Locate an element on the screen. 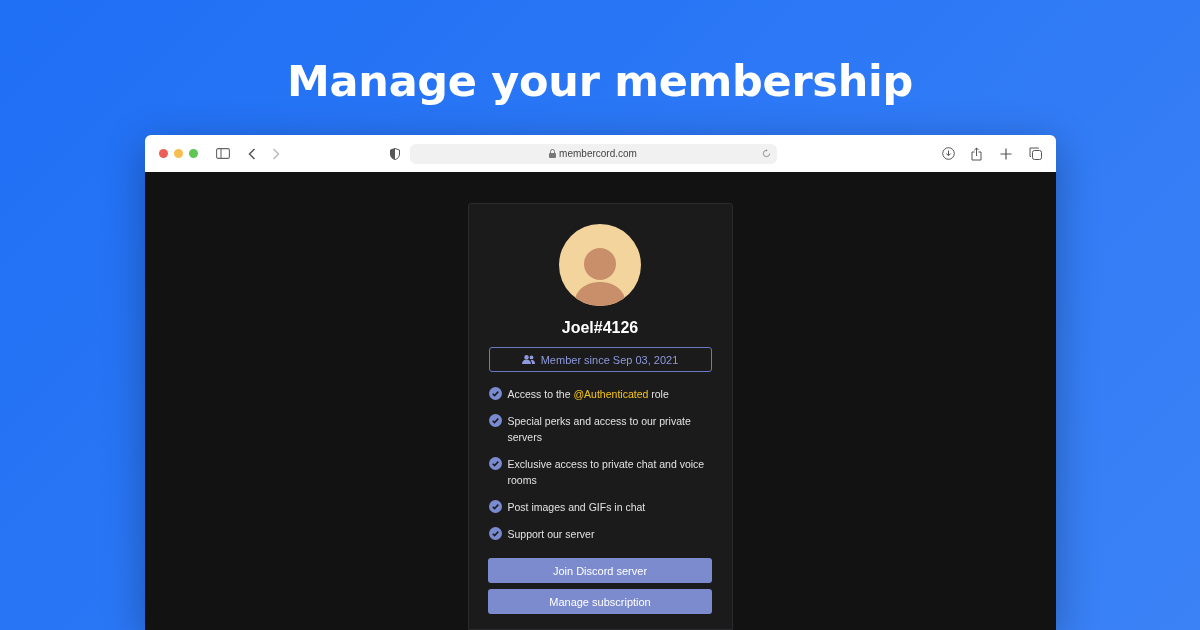  zoom-dot is located at coordinates (193, 153).